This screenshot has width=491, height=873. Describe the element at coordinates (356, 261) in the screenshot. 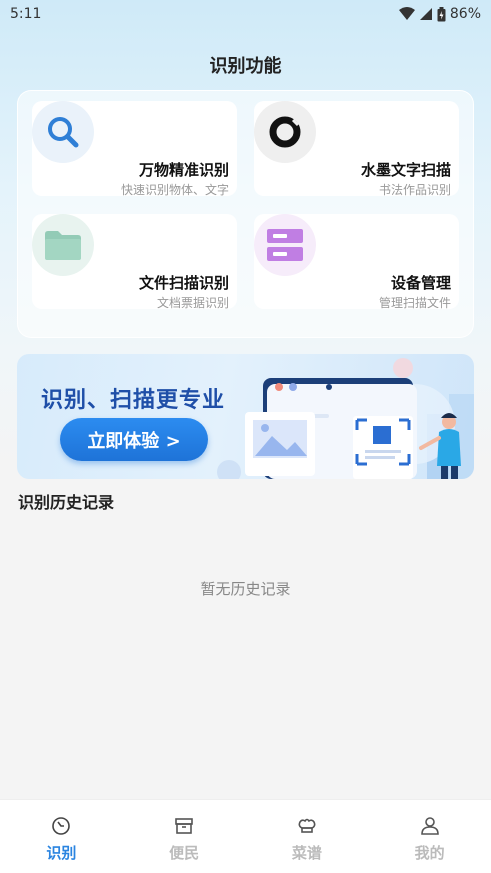

I see `feature-card-device-management: 设备管理 管理扫描文件` at that location.